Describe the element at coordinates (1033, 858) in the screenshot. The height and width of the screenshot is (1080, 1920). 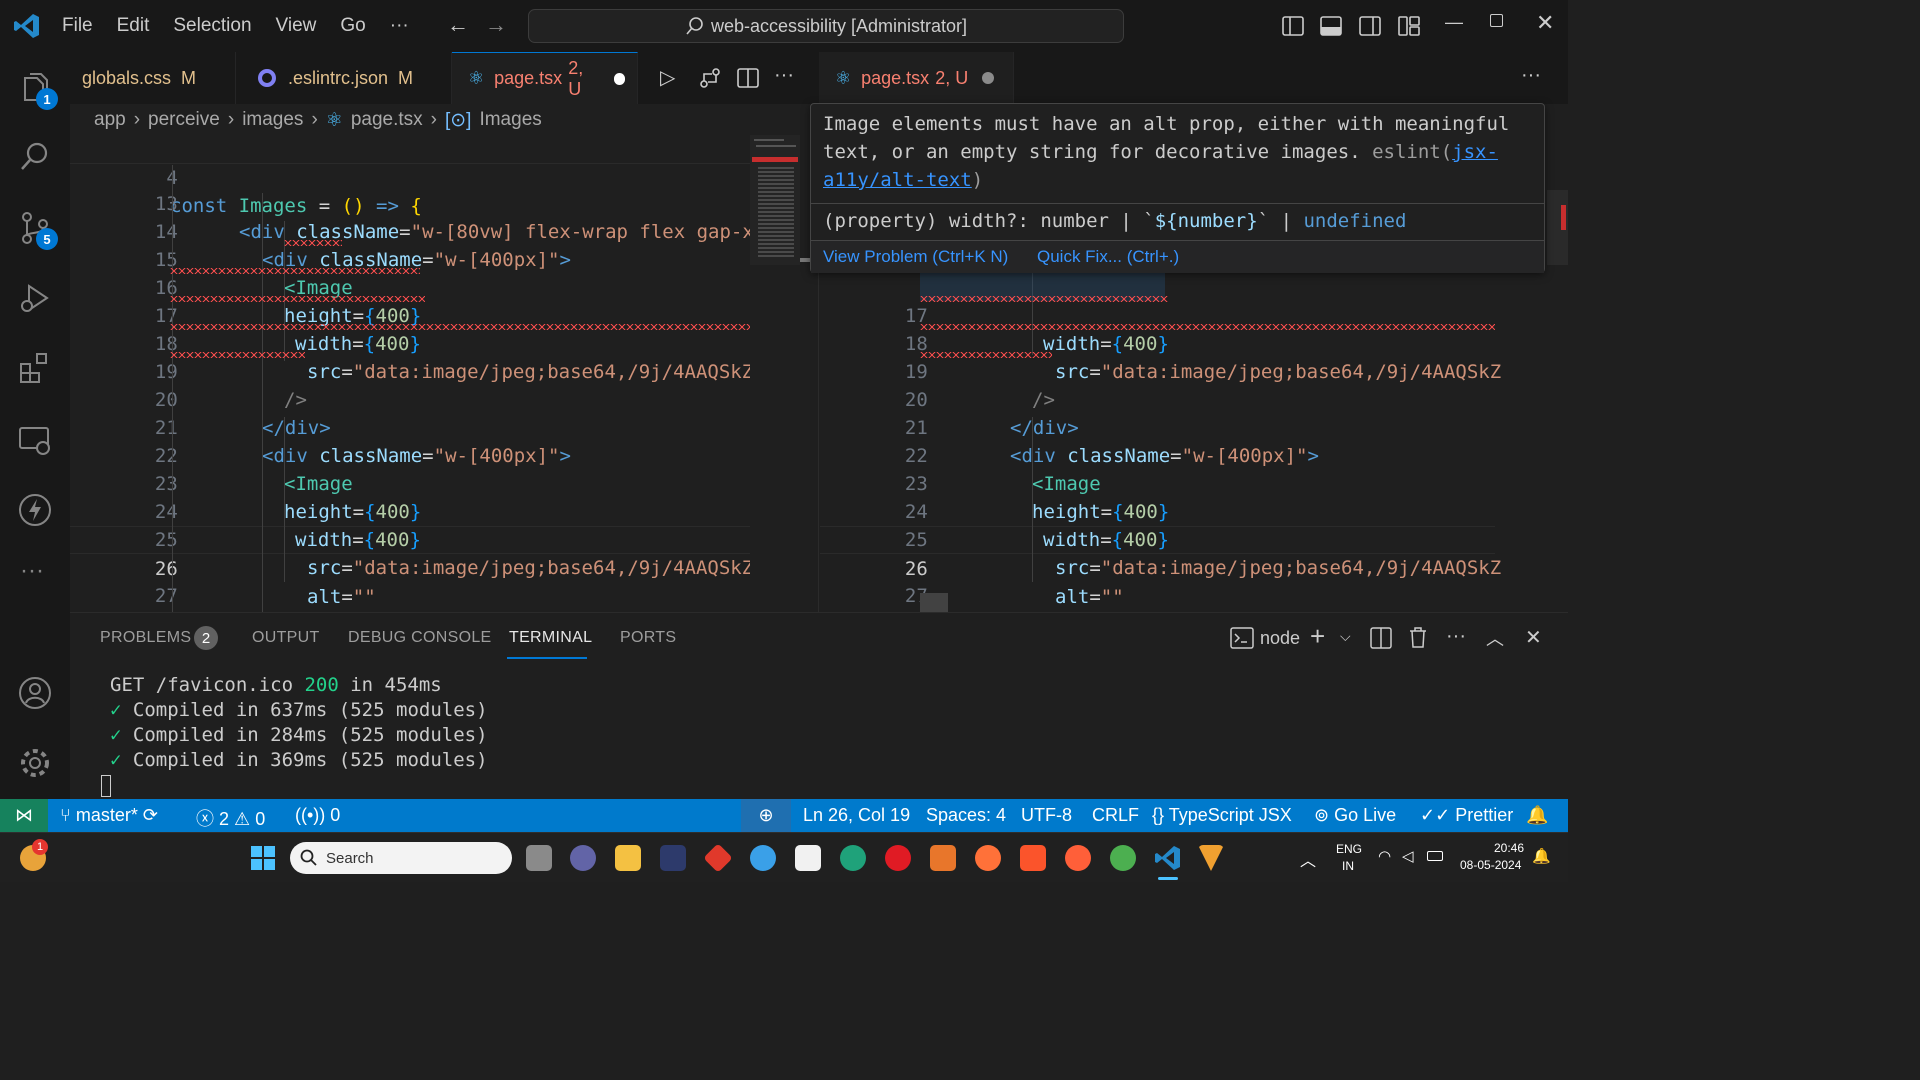
I see `brave-icon` at that location.